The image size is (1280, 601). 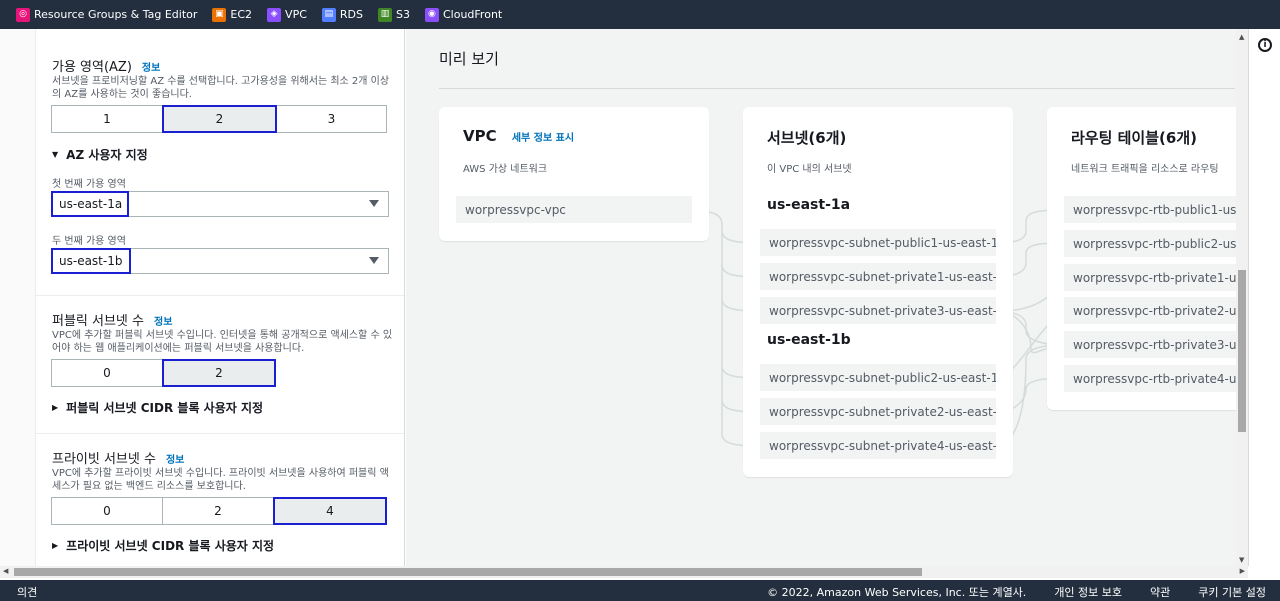 What do you see at coordinates (1160, 592) in the screenshot?
I see `terms-link: 약관` at bounding box center [1160, 592].